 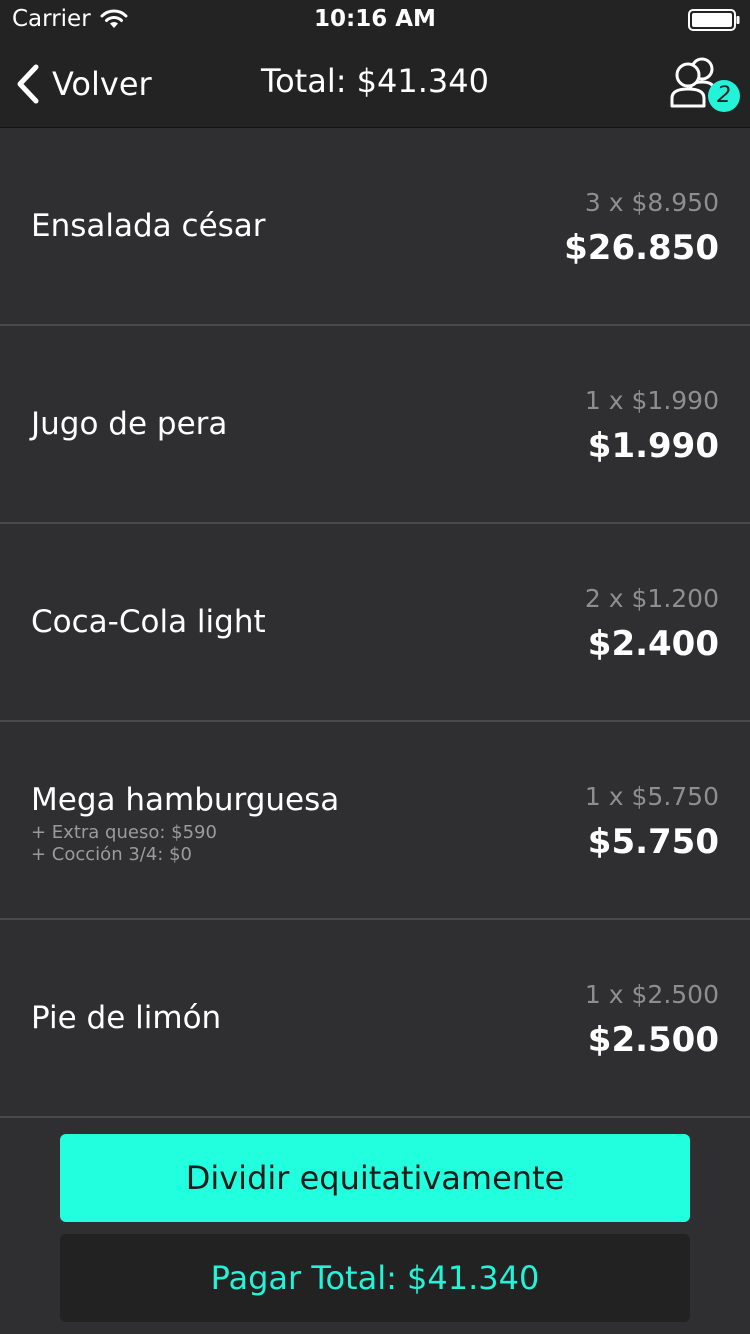 What do you see at coordinates (651, 598) in the screenshot?
I see `item-unit-price: 2 x $1.200` at bounding box center [651, 598].